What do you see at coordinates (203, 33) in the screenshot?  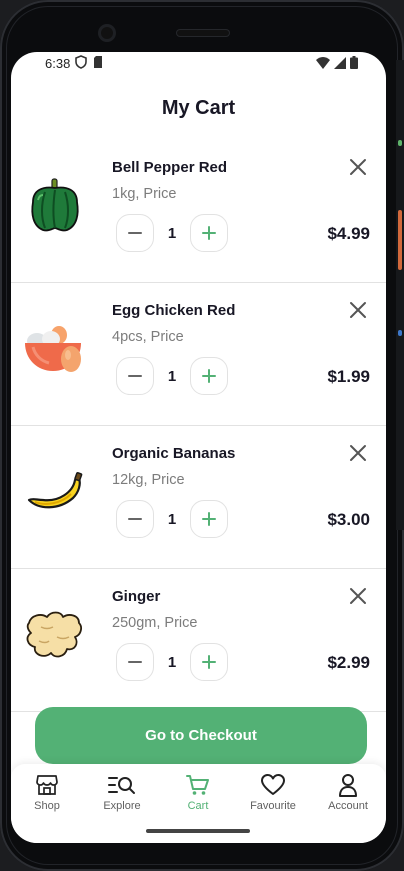 I see `earpiece-speaker` at bounding box center [203, 33].